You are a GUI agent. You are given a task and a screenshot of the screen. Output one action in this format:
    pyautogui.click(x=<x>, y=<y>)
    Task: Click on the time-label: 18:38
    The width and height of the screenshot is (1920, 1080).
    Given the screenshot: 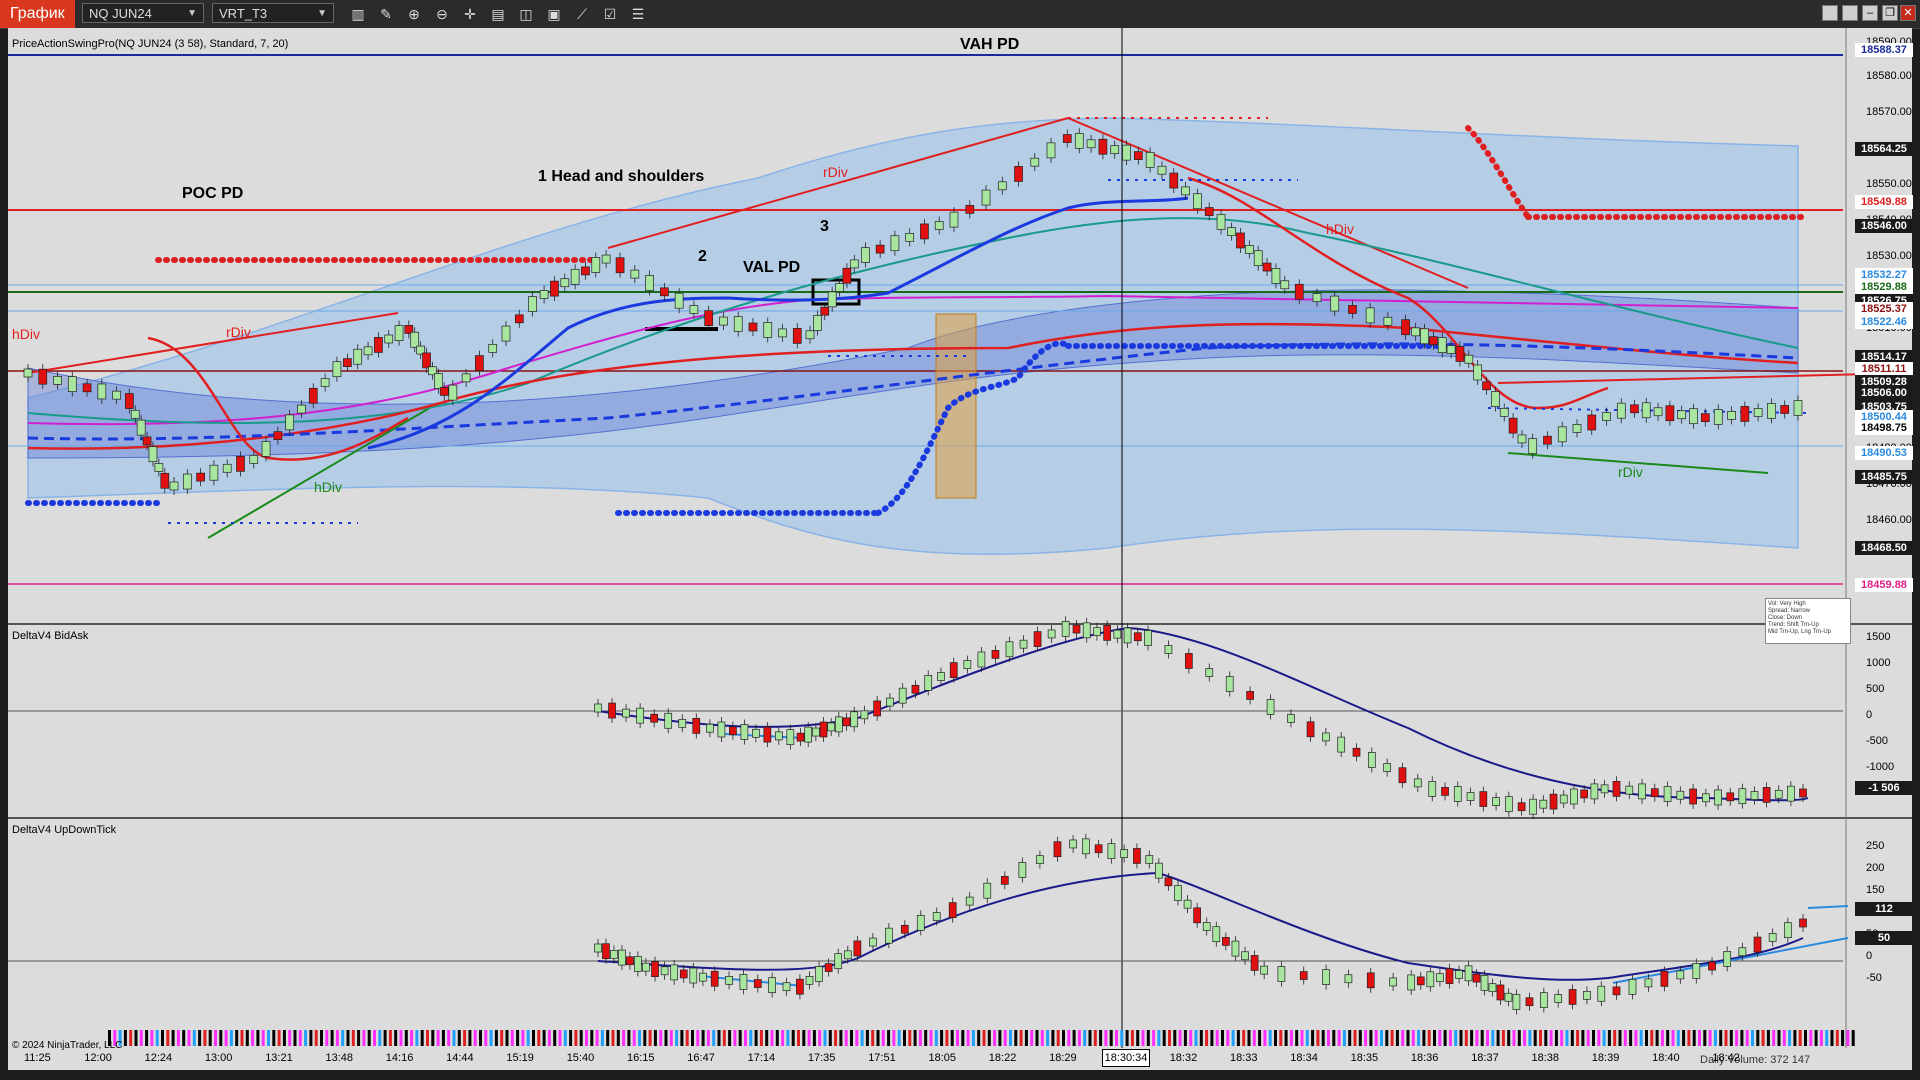 What is the action you would take?
    pyautogui.click(x=1545, y=1058)
    